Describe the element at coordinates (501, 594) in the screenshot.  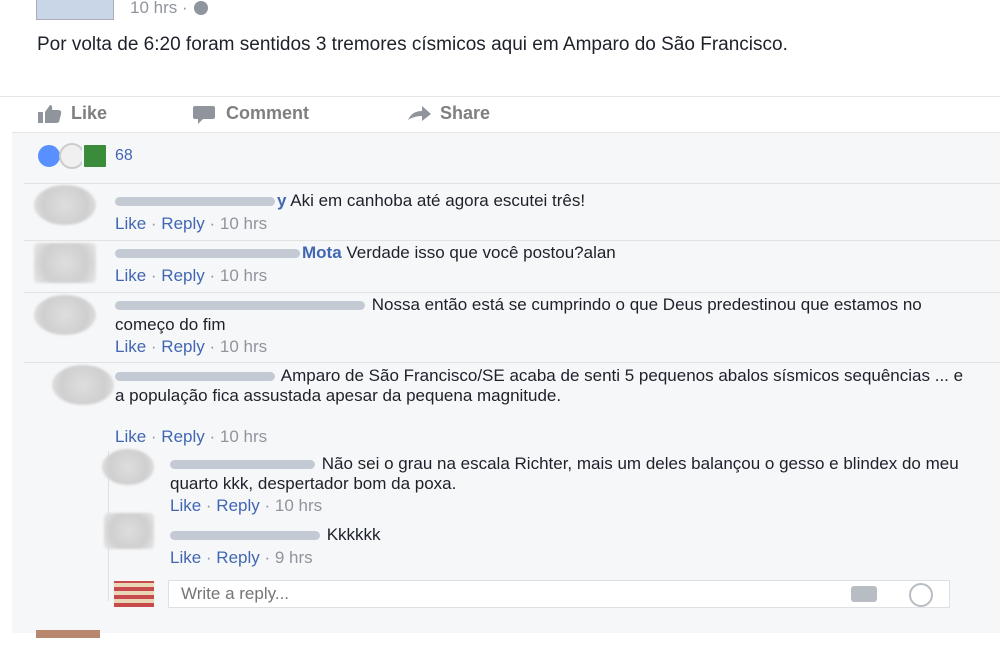
I see `reply-input` at that location.